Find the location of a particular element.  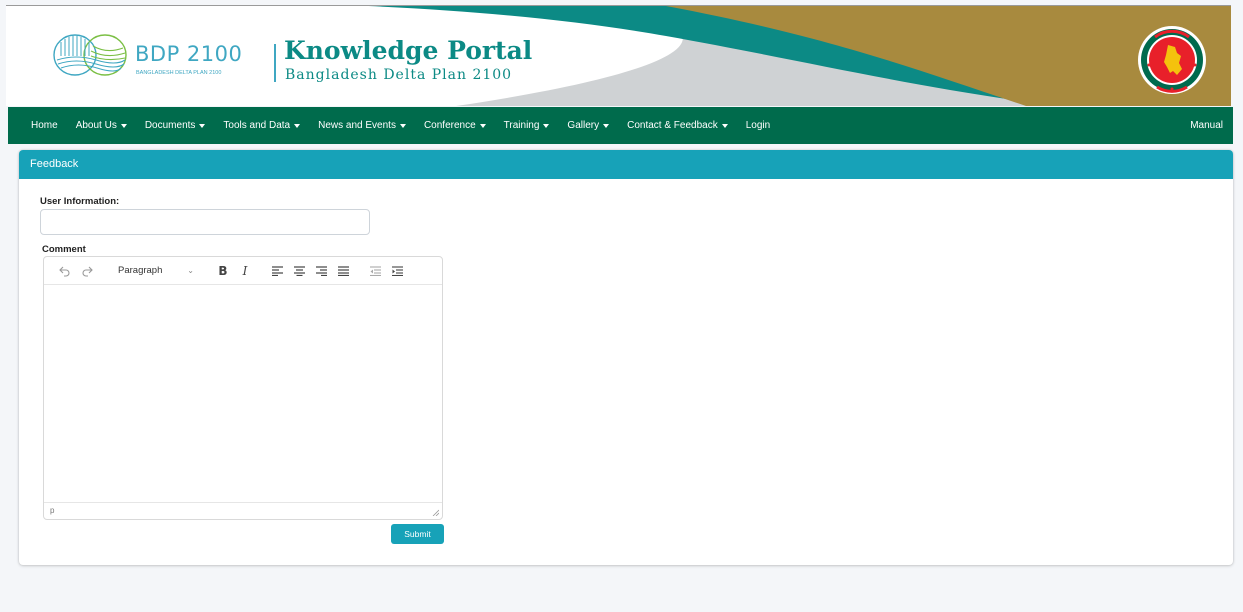

nav-label: Contact & Feedback is located at coordinates (672, 125).